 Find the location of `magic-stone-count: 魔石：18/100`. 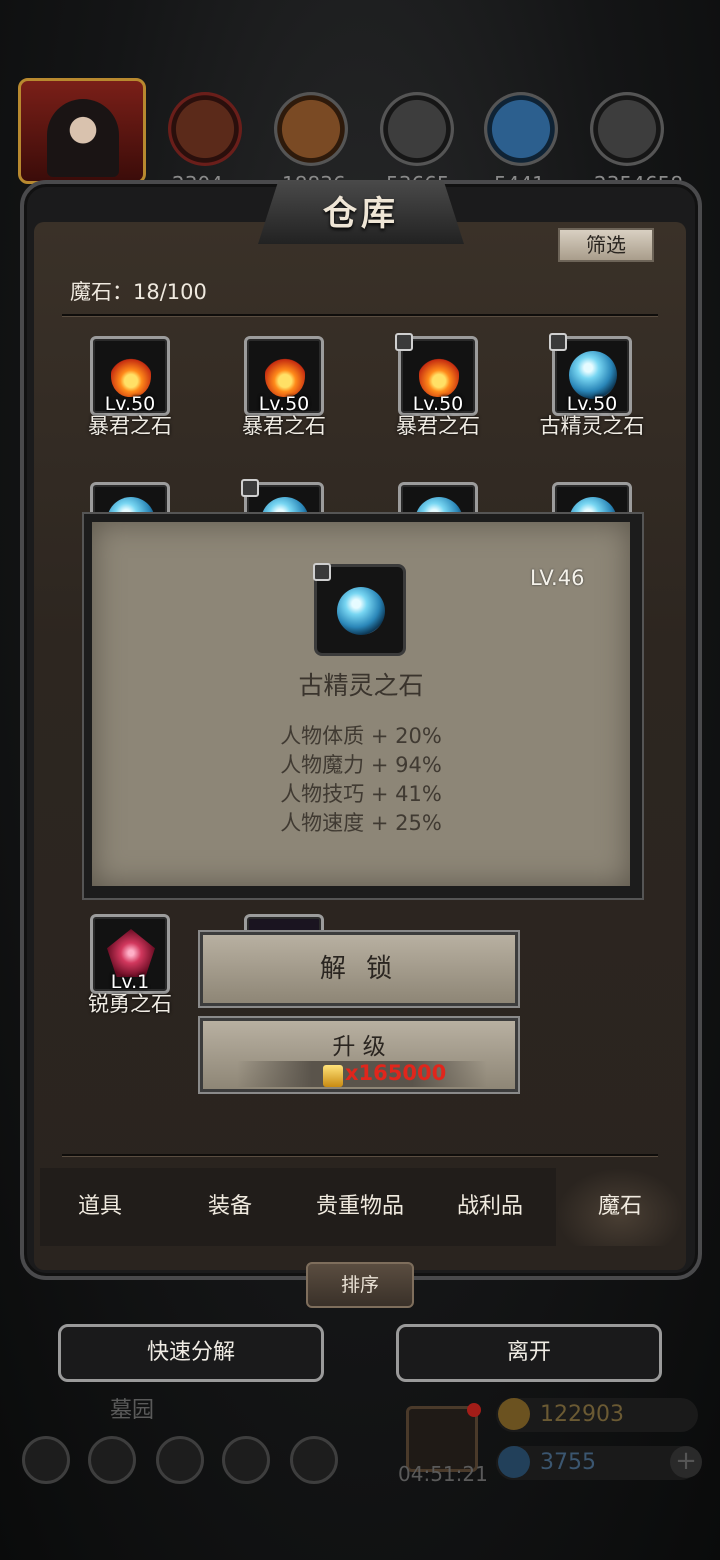

magic-stone-count: 魔石：18/100 is located at coordinates (138, 292).